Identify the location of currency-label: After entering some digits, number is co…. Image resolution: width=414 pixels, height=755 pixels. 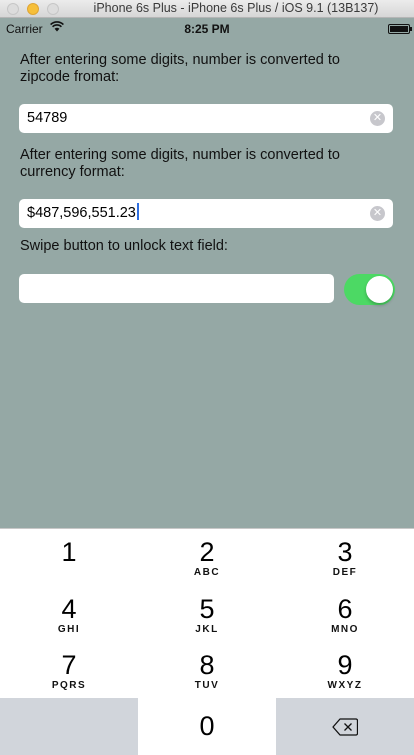
(180, 163).